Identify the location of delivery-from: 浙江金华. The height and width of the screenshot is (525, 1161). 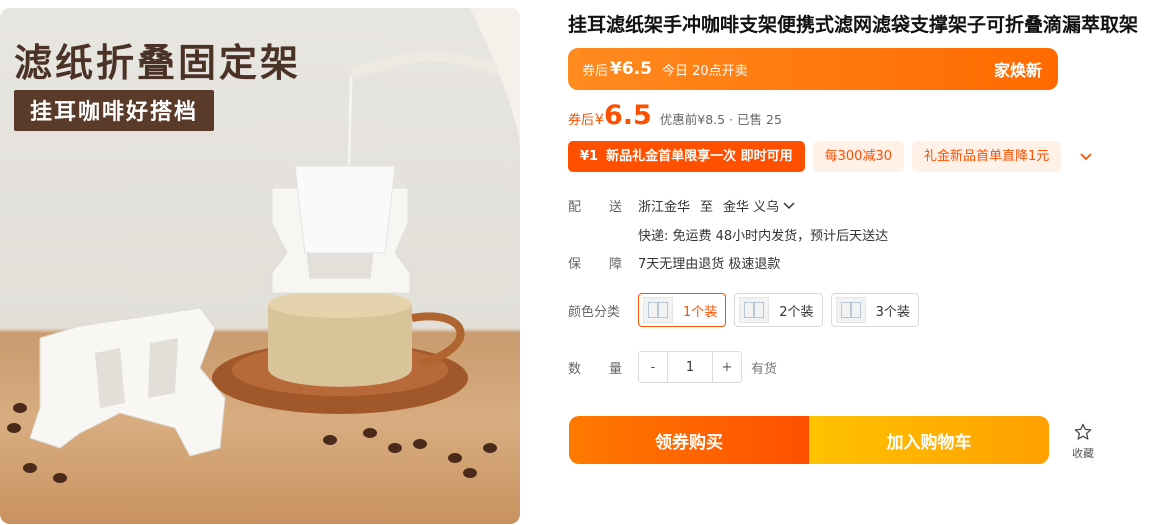
(664, 207).